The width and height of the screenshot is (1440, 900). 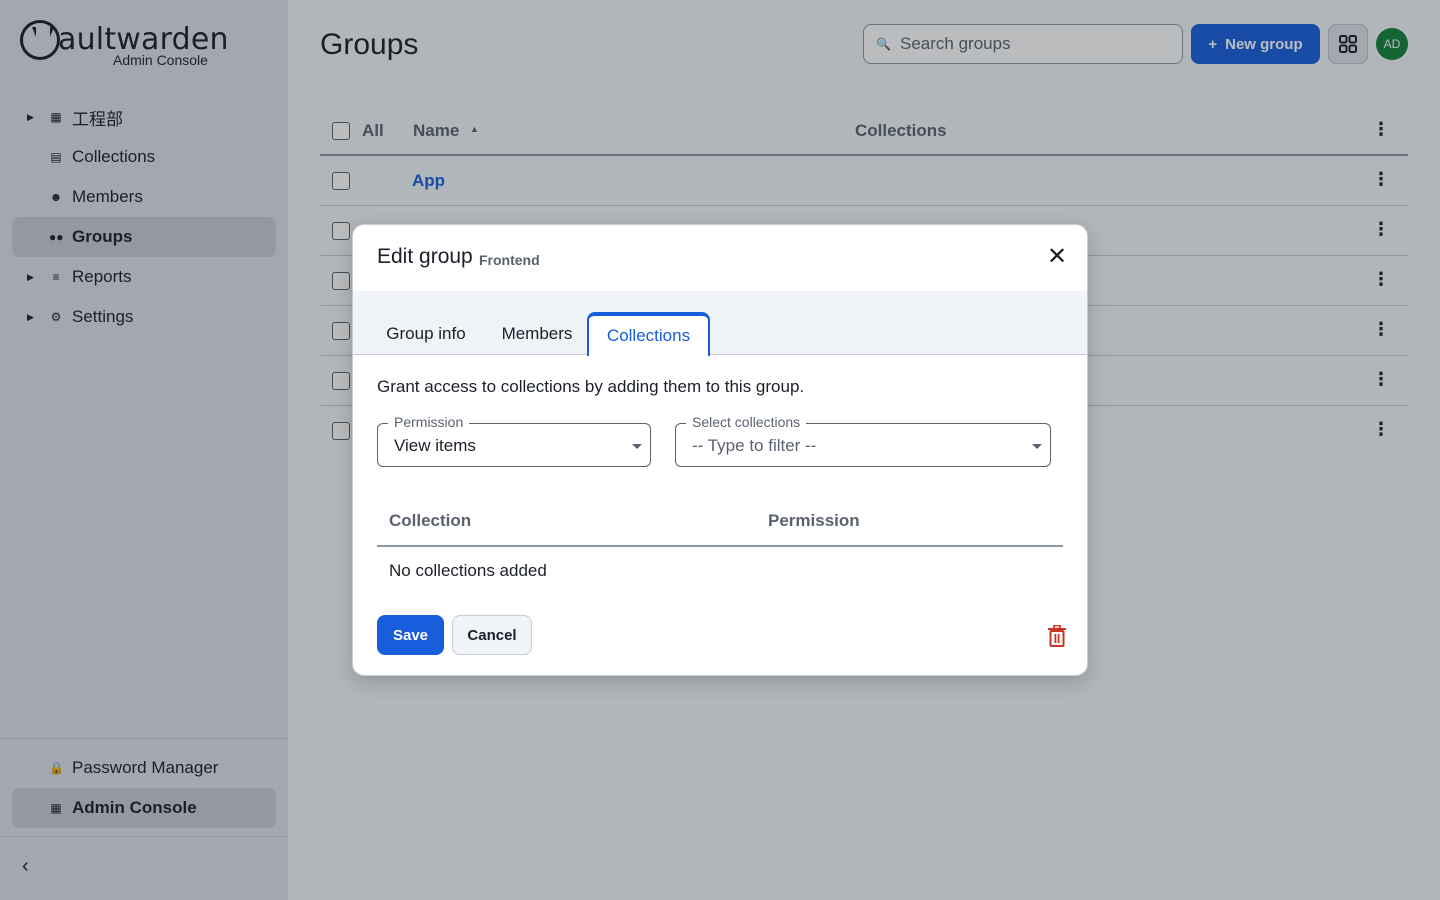 I want to click on collection-column-header: Collection, so click(x=430, y=520).